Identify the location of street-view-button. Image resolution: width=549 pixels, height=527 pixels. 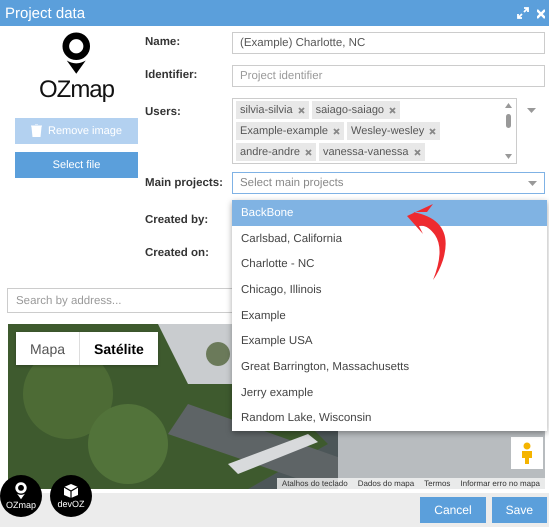
(527, 453).